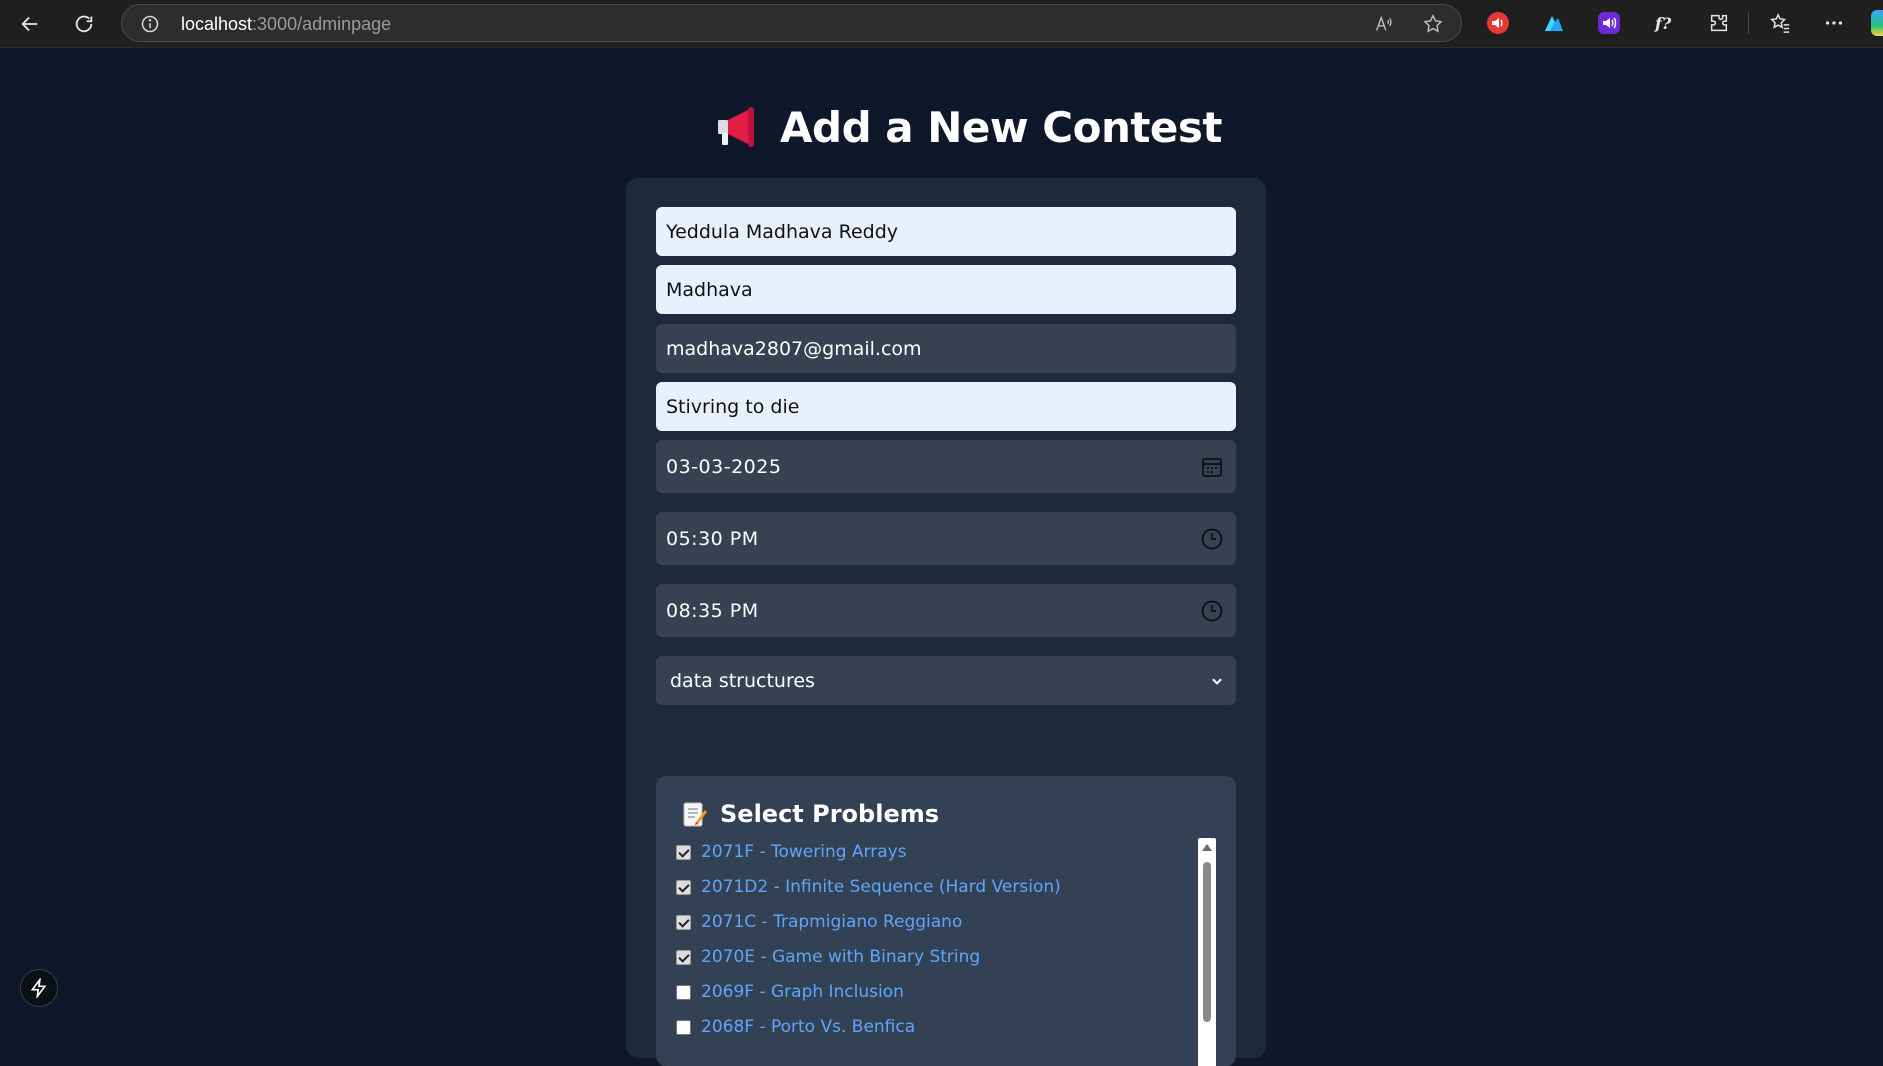 This screenshot has height=1066, width=1883. What do you see at coordinates (742, 680) in the screenshot?
I see `category-value: data structures` at bounding box center [742, 680].